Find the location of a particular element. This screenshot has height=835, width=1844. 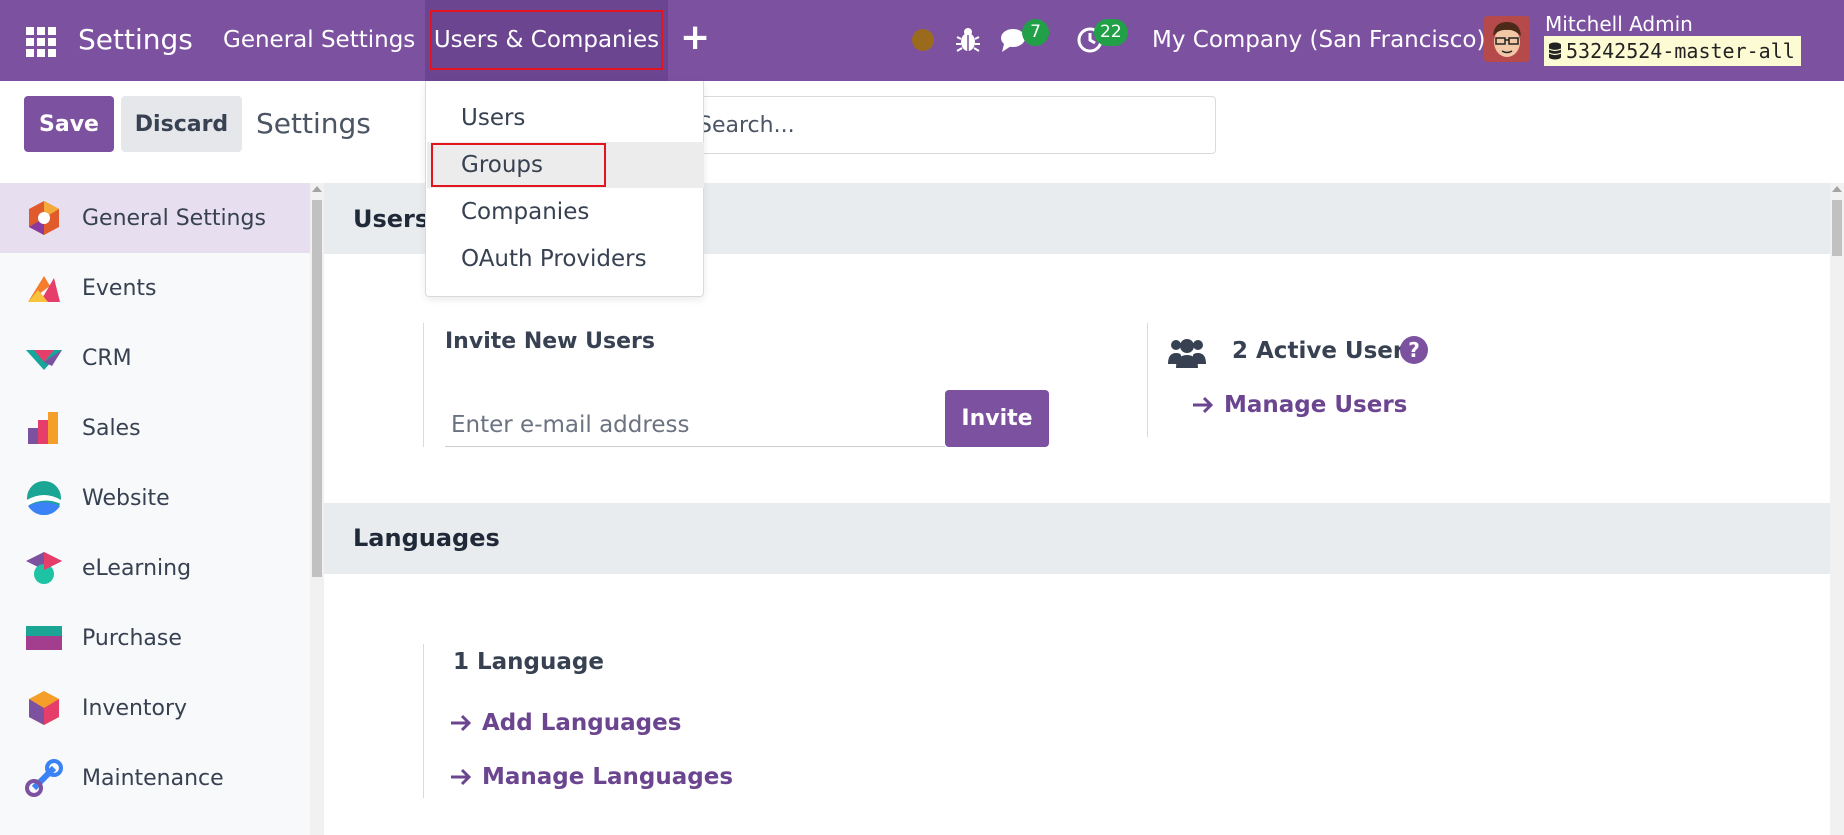

languages-section-header is located at coordinates (1077, 538).